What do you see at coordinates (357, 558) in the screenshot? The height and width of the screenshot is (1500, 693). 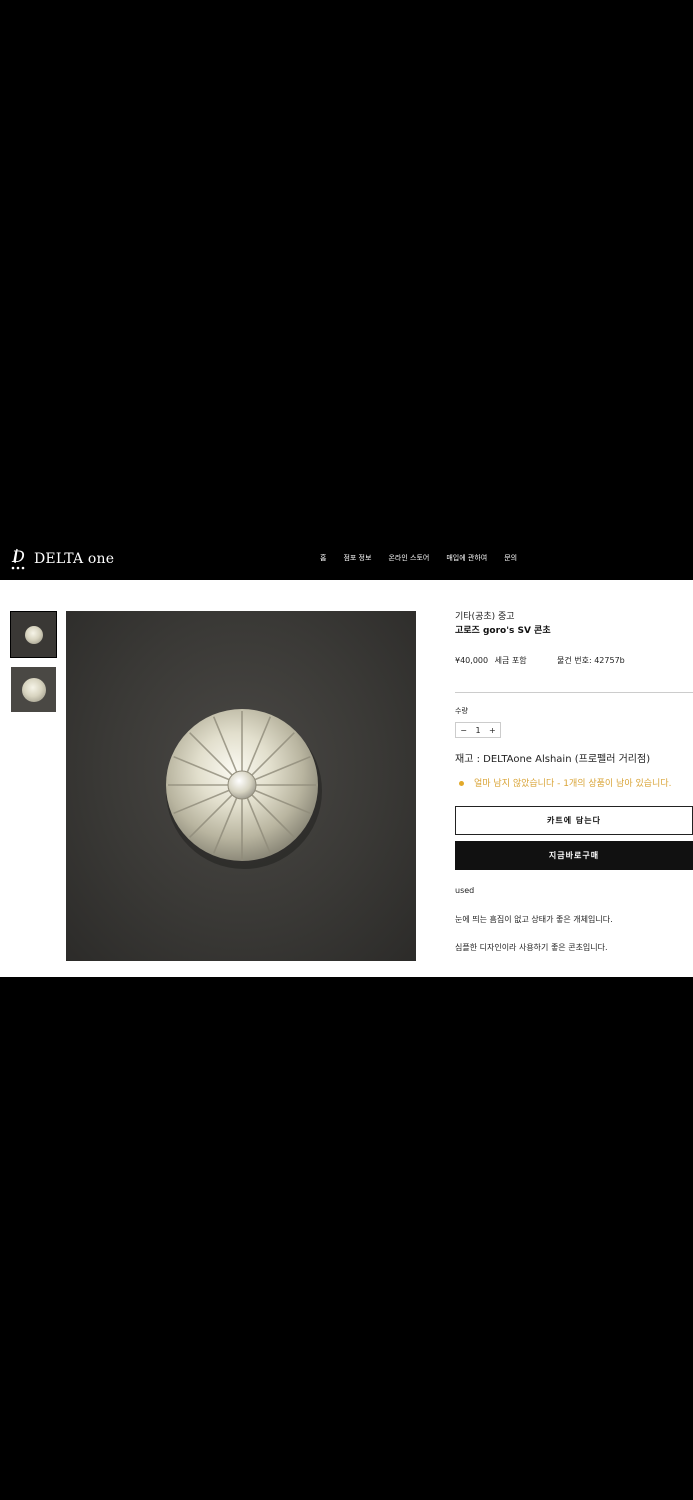 I see `nav-item-store-info: 점포 정보` at bounding box center [357, 558].